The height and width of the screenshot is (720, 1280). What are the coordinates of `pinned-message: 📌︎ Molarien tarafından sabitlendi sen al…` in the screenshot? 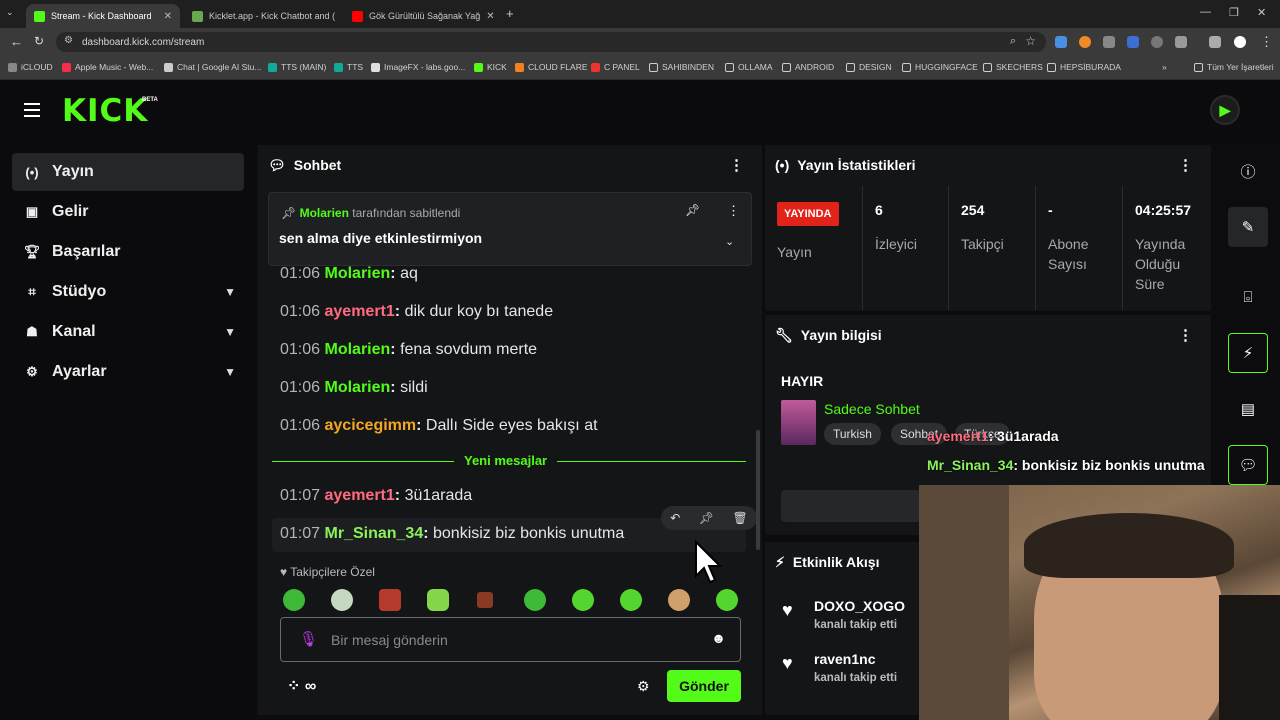 It's located at (510, 229).